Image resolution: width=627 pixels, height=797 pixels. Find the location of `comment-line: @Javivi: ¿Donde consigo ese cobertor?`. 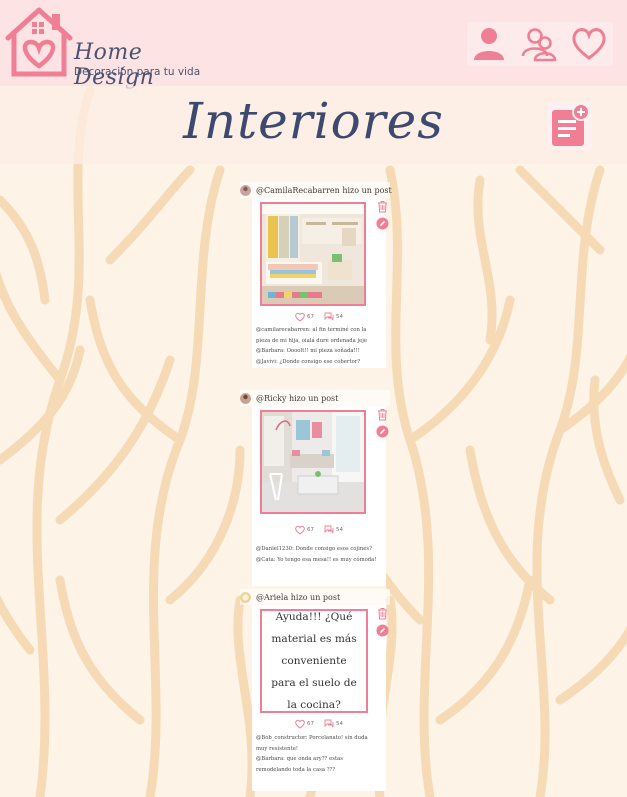

comment-line: @Javivi: ¿Donde consigo ese cobertor? is located at coordinates (308, 361).